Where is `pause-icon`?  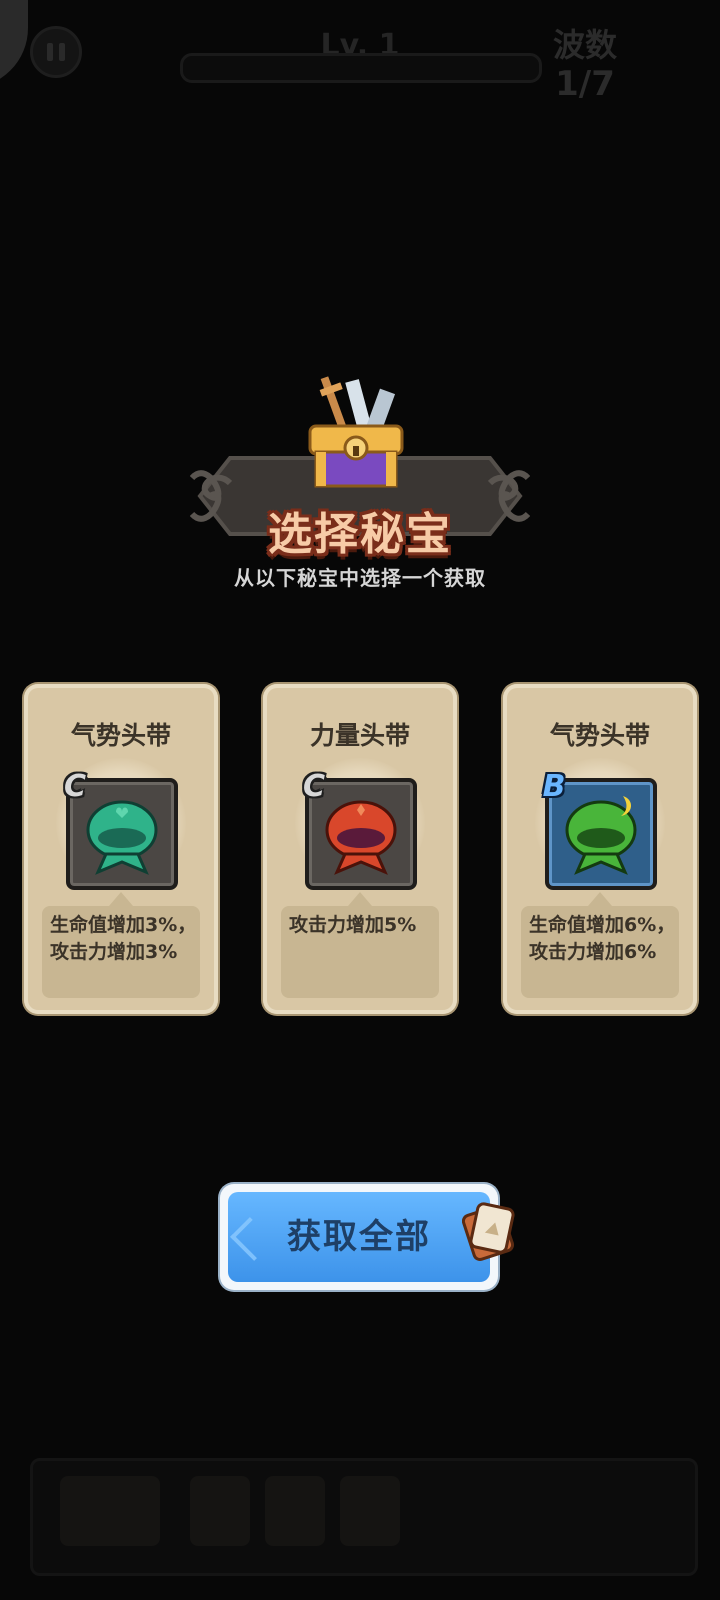 pause-icon is located at coordinates (56, 52).